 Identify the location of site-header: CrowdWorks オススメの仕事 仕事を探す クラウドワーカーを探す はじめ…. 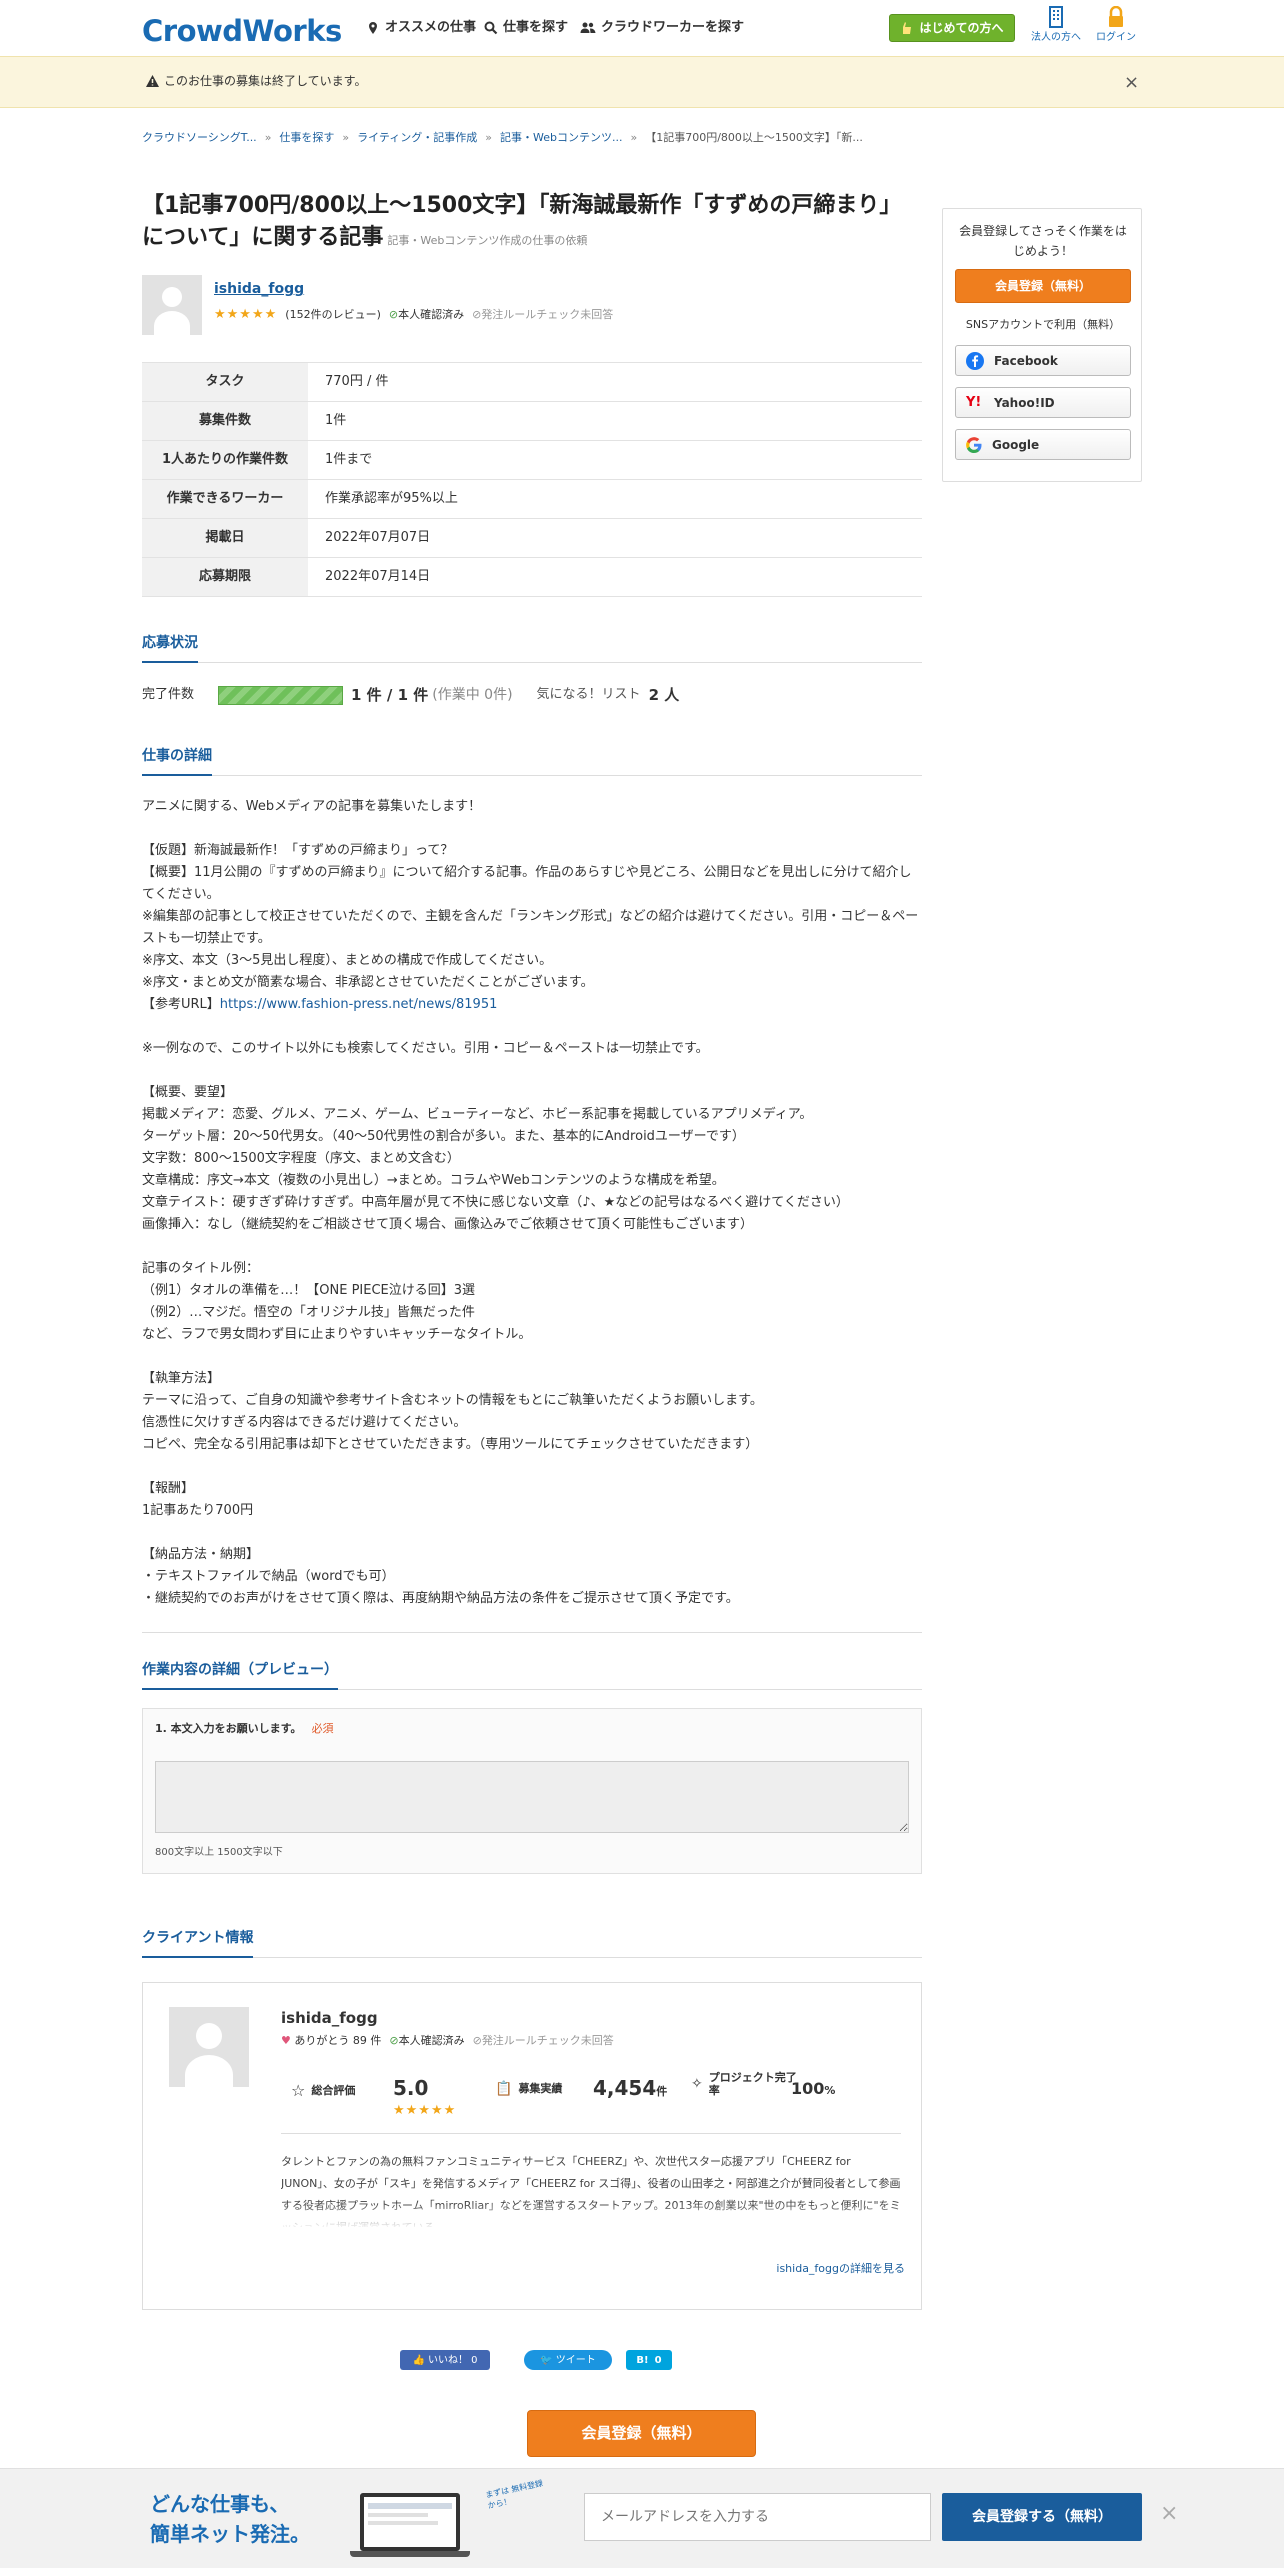
(642, 28).